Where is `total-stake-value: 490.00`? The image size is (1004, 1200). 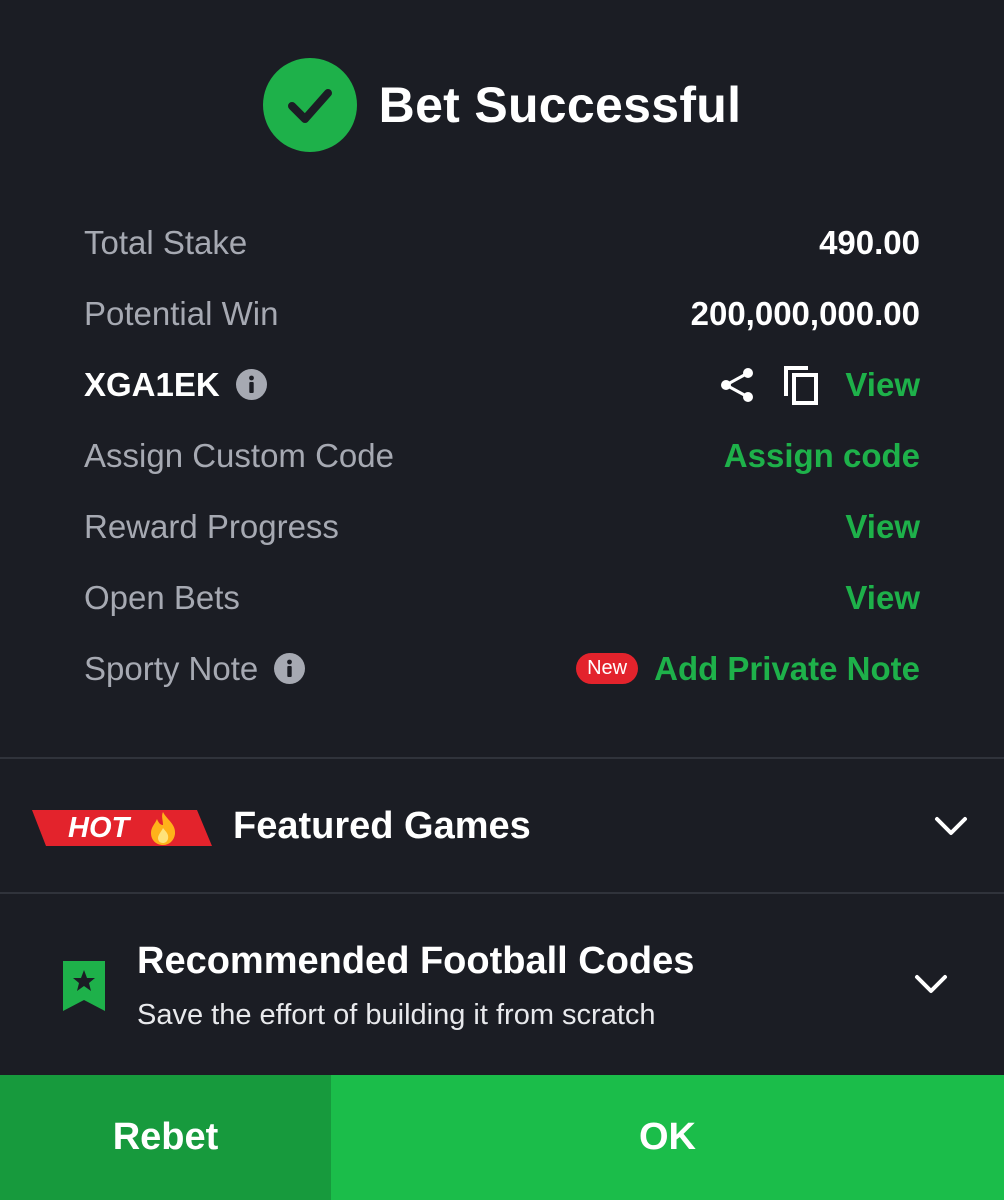 total-stake-value: 490.00 is located at coordinates (869, 242).